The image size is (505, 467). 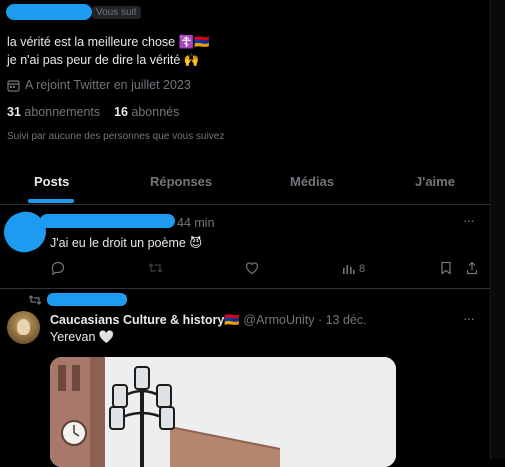 I want to click on joined-row: A rejoint Twitter en juillet 2023, so click(x=99, y=85).